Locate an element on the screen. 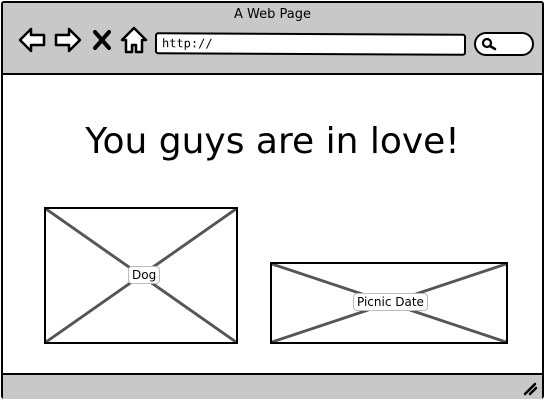  forward-arrow-icon is located at coordinates (68, 40).